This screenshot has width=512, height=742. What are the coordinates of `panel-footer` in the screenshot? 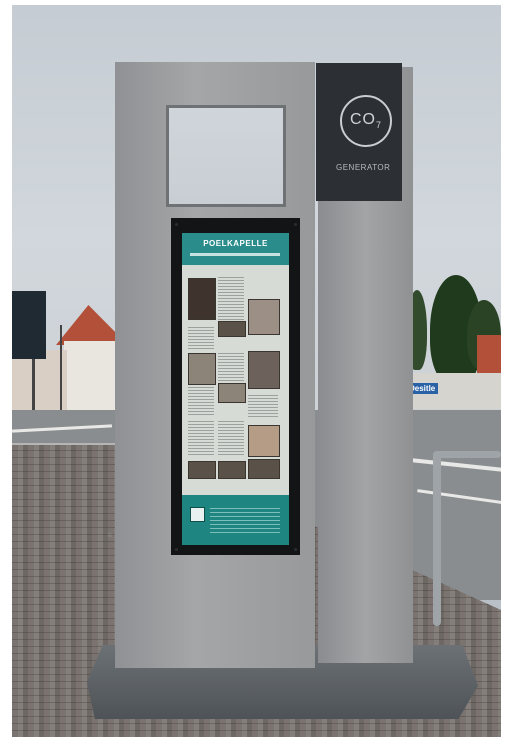 It's located at (235, 520).